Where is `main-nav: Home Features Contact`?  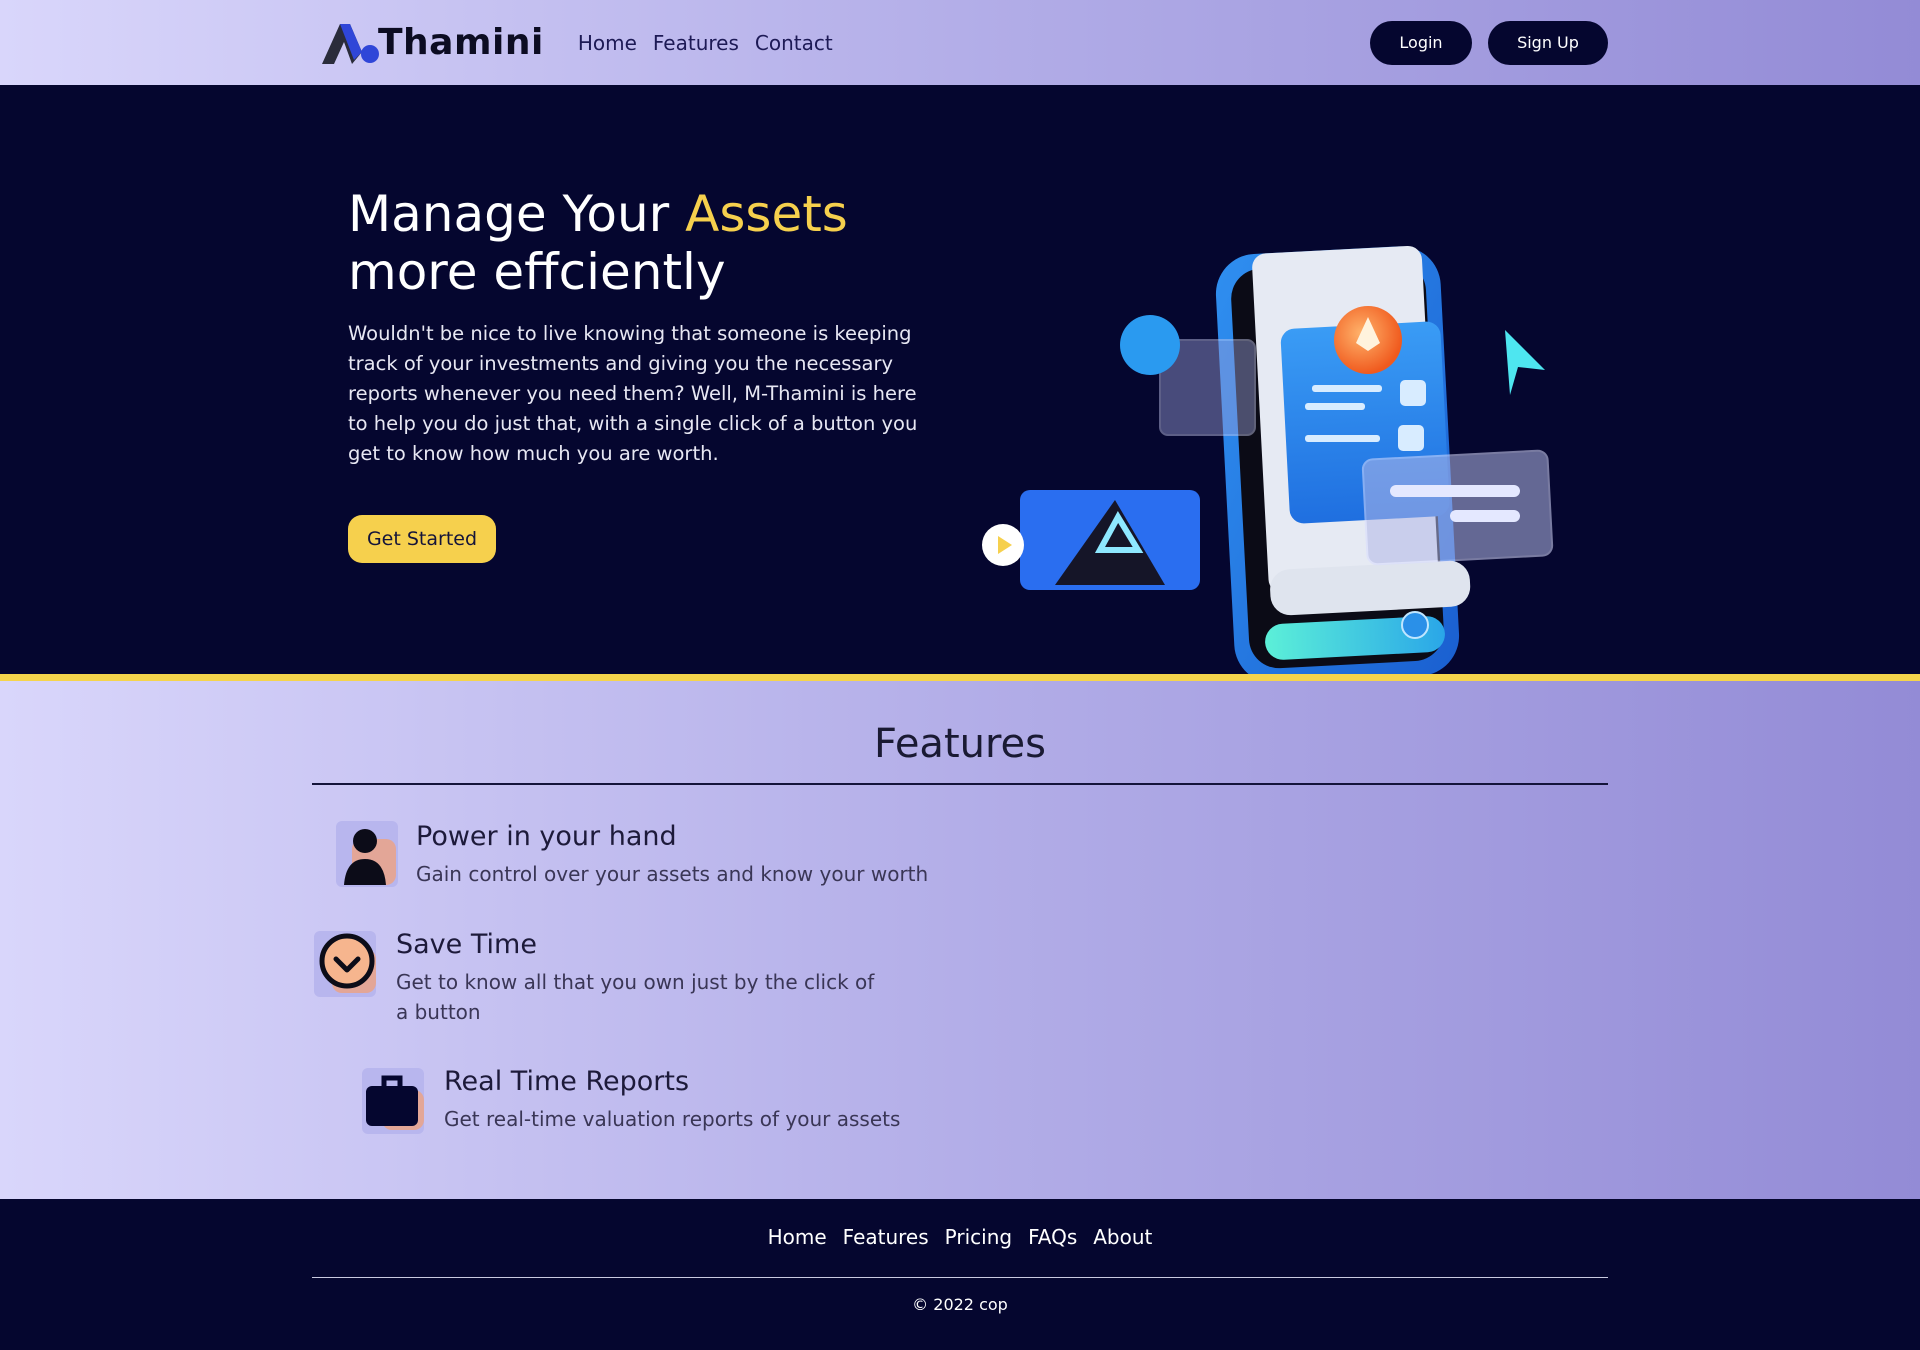
main-nav: Home Features Contact is located at coordinates (705, 43).